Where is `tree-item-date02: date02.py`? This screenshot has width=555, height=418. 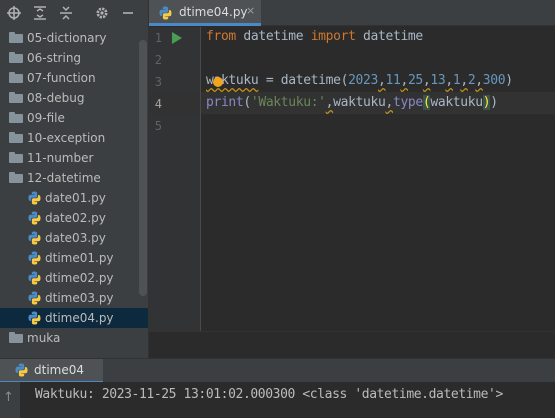
tree-item-date02: date02.py is located at coordinates (74, 218).